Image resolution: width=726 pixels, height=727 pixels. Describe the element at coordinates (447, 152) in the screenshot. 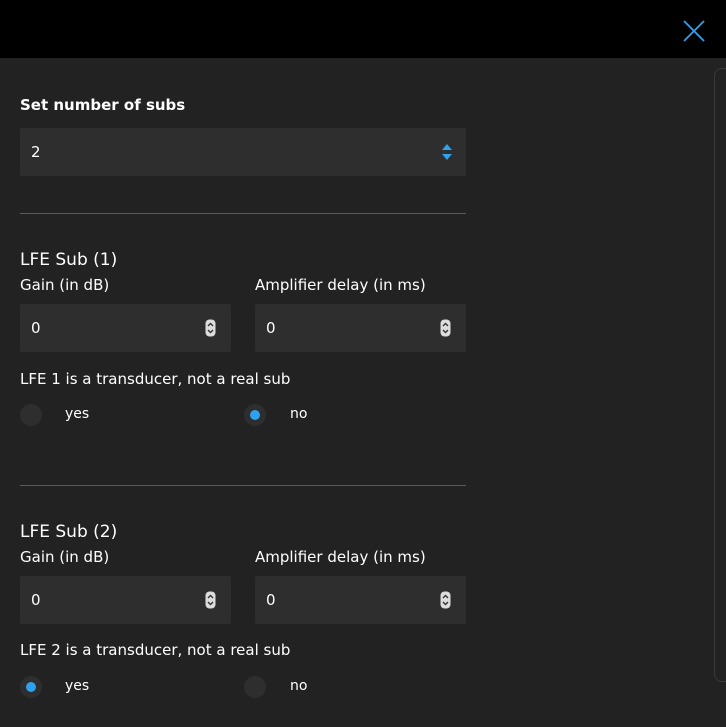

I see `sort-arrows-icon` at that location.